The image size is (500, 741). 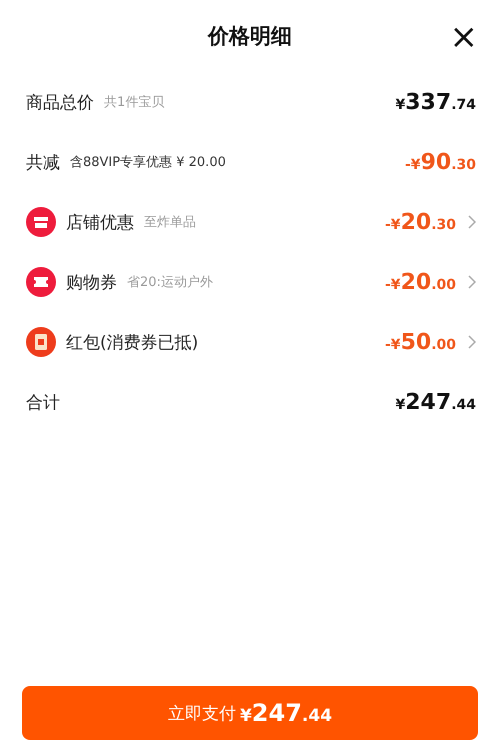 What do you see at coordinates (91, 283) in the screenshot?
I see `row-label: 购物券` at bounding box center [91, 283].